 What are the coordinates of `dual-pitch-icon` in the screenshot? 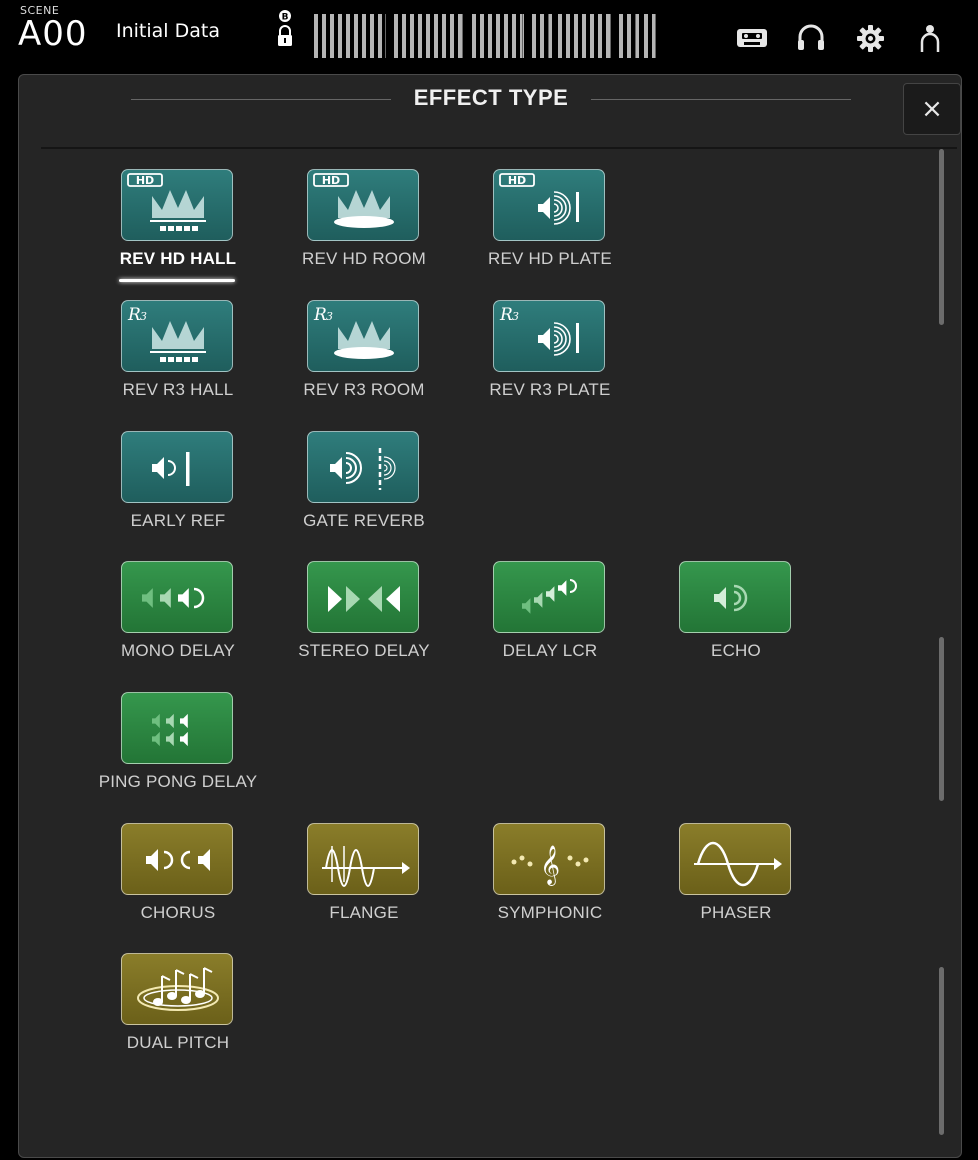 It's located at (177, 989).